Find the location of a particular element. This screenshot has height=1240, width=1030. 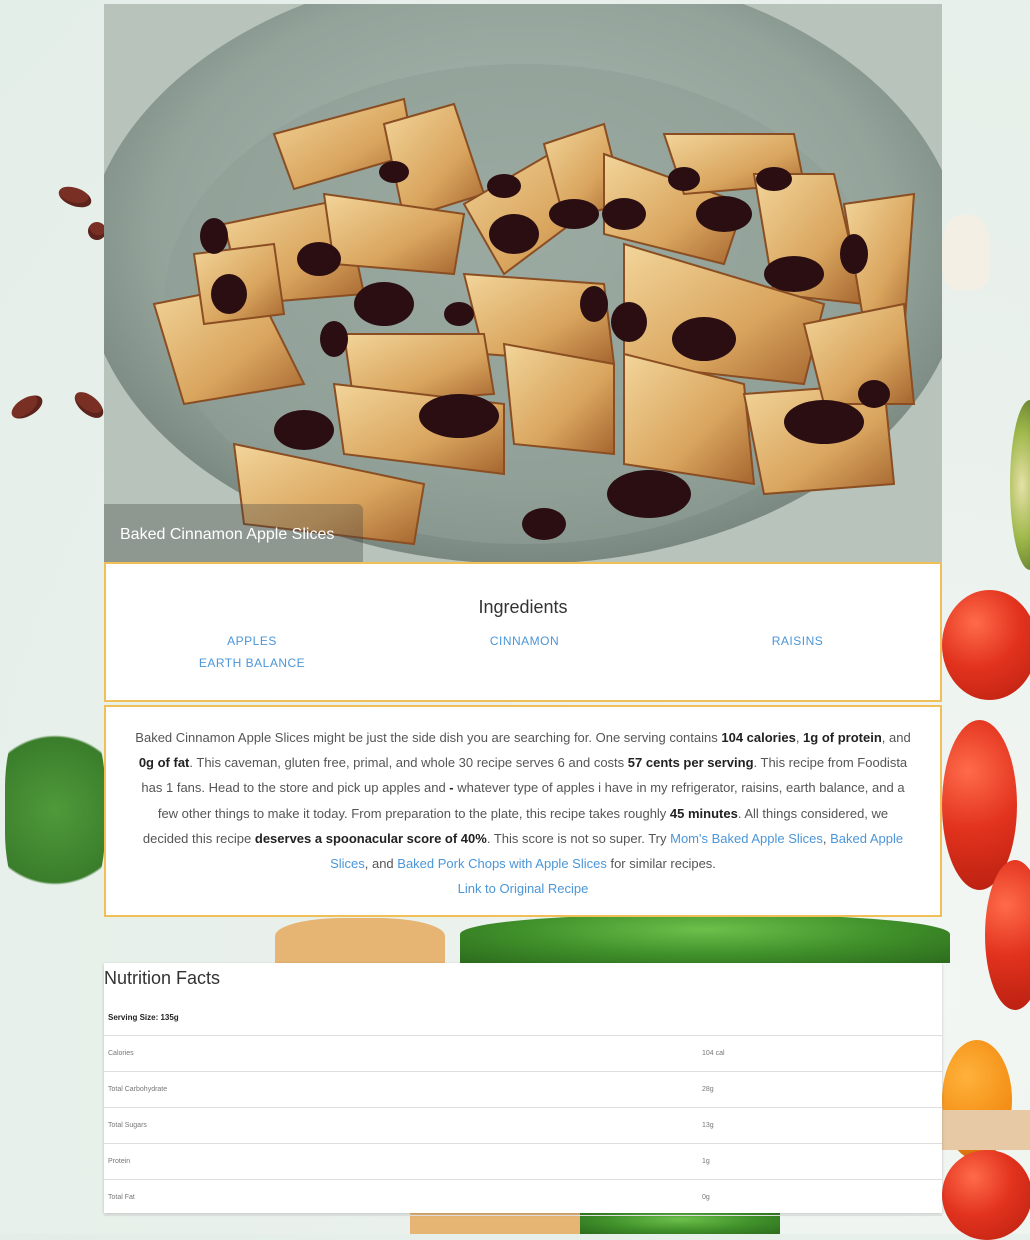

summary-text: . This score is not so super. Try is located at coordinates (578, 838).